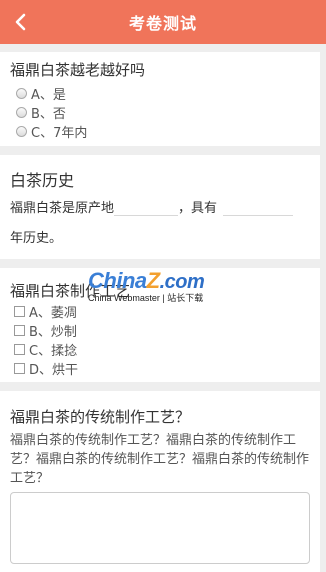  Describe the element at coordinates (146, 298) in the screenshot. I see `watermark-subtitle: China Webmaster | 站长下载` at that location.